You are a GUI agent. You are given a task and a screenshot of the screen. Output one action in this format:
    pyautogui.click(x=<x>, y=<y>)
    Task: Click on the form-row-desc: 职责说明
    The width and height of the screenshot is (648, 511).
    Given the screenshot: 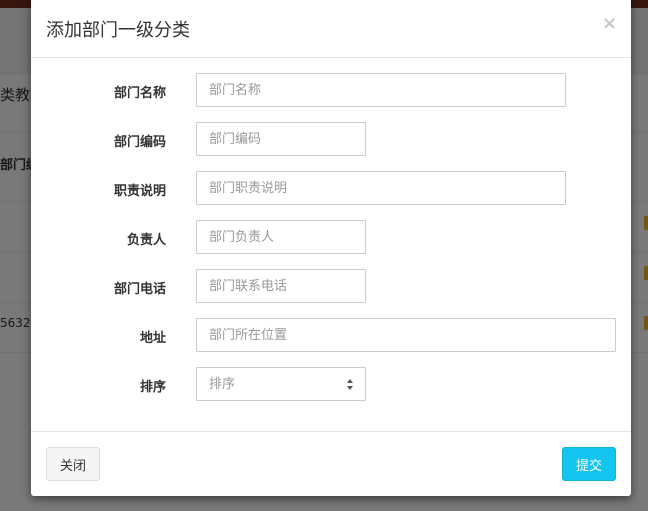 What is the action you would take?
    pyautogui.click(x=331, y=188)
    